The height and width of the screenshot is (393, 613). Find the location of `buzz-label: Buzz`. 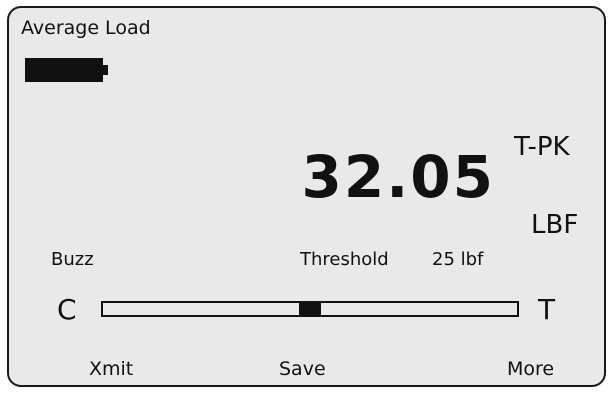

buzz-label: Buzz is located at coordinates (72, 259).